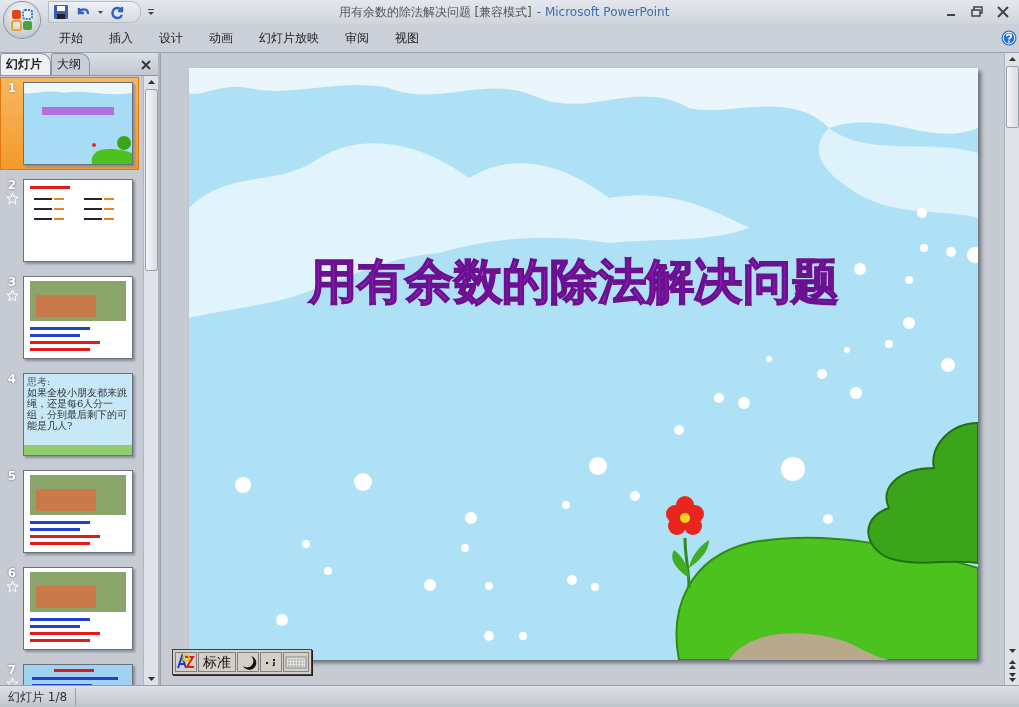 The height and width of the screenshot is (707, 1019). I want to click on office-button, so click(22, 20).